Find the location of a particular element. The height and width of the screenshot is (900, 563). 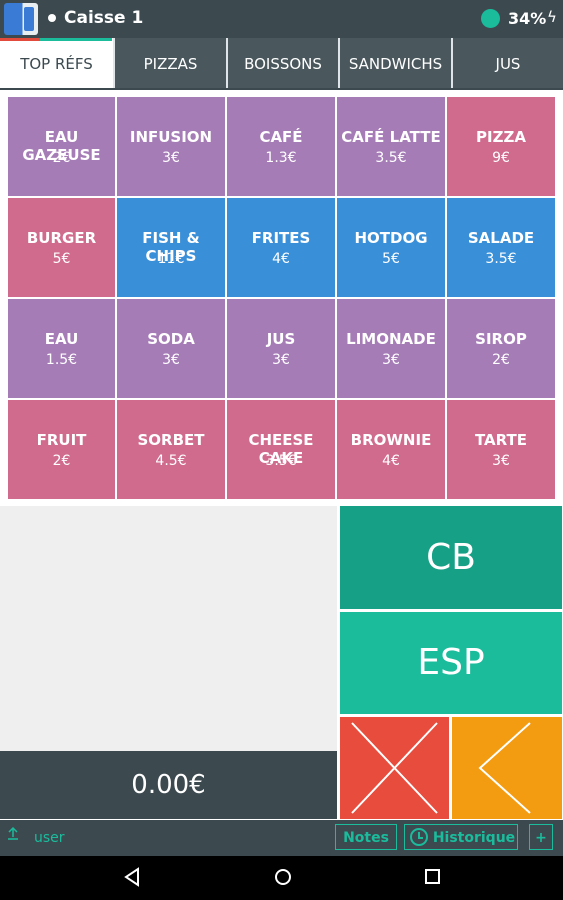

cancel-button is located at coordinates (394, 768).